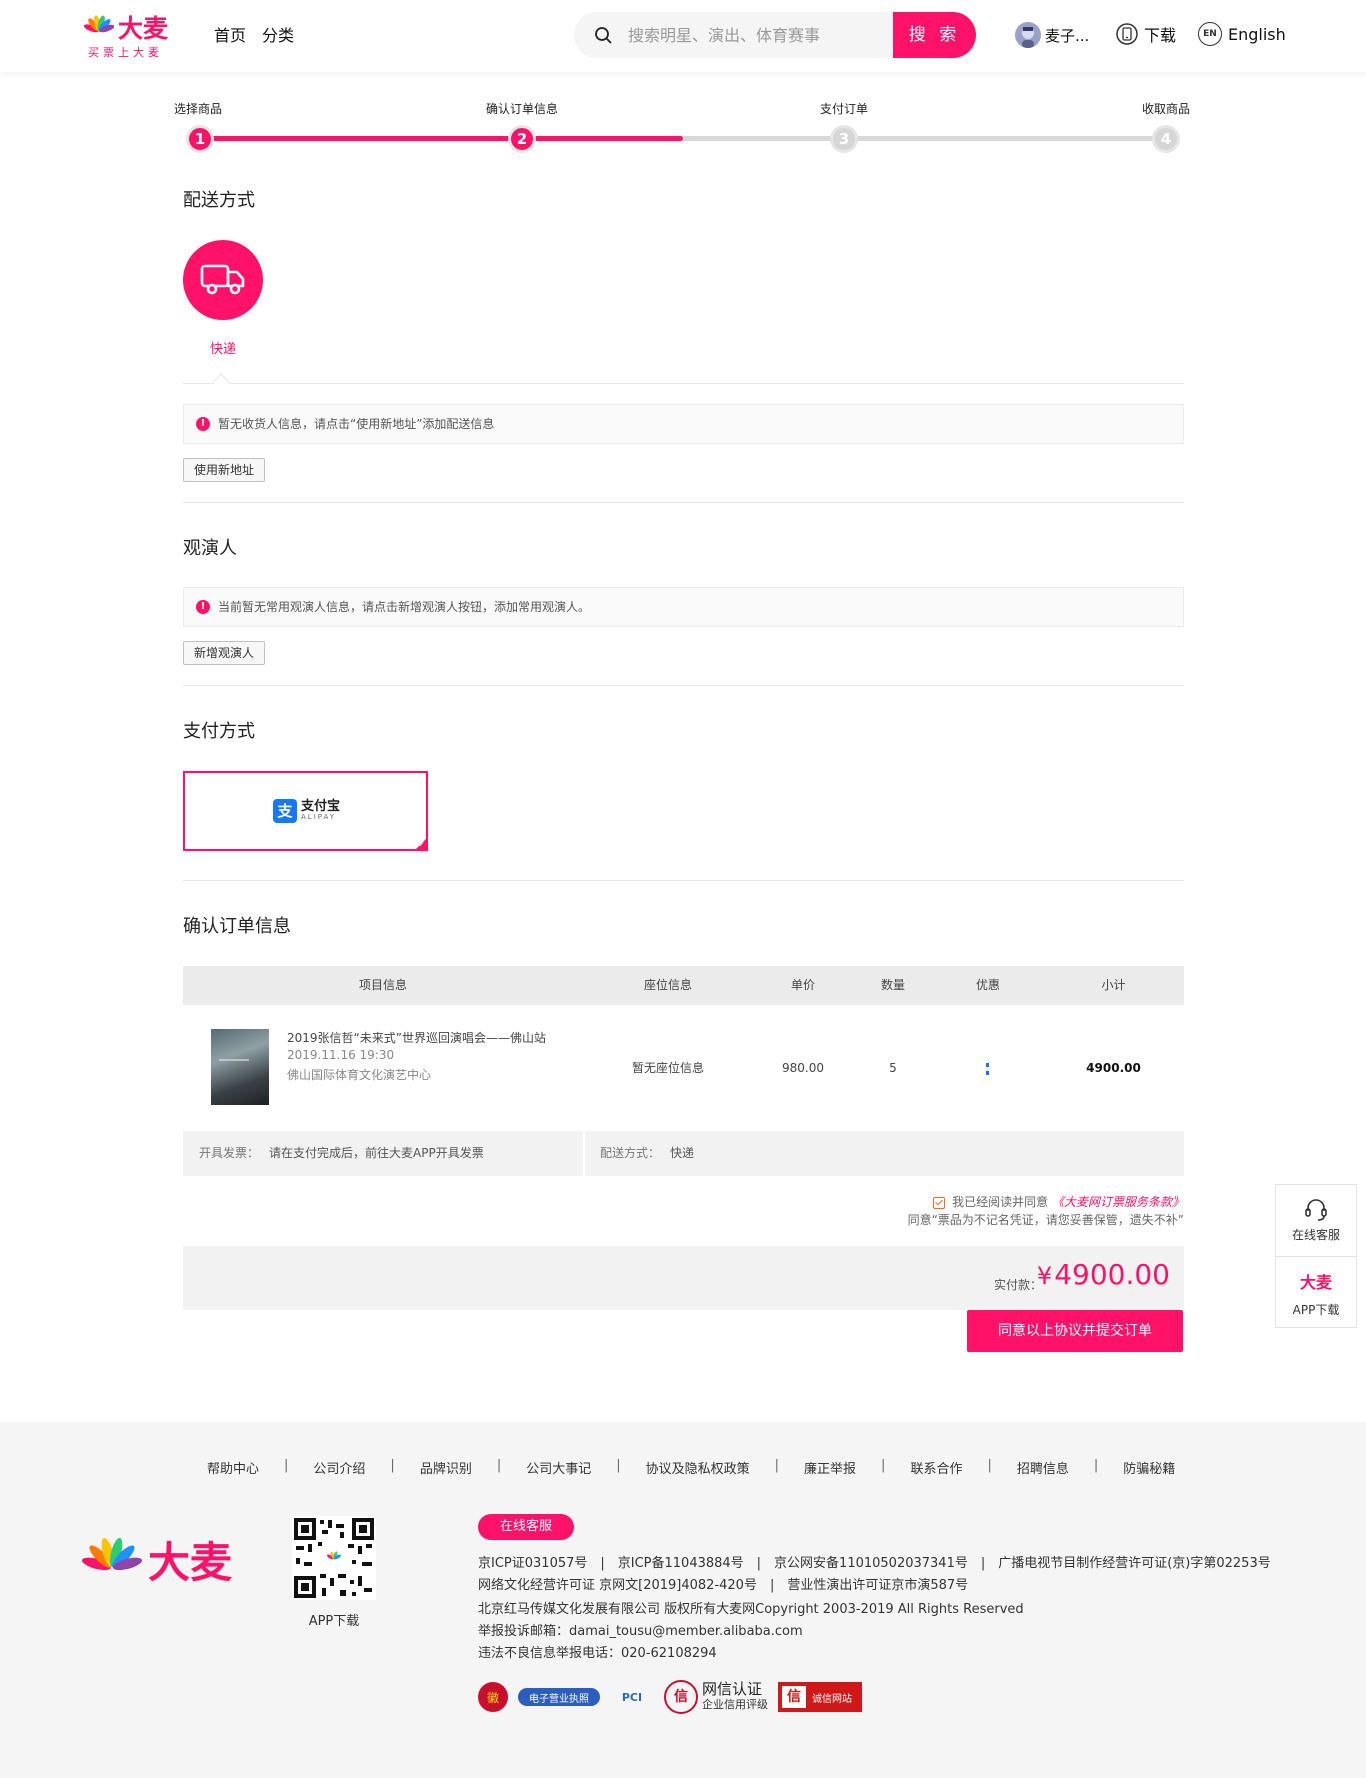  I want to click on step-label-4: 收取商品, so click(1166, 109).